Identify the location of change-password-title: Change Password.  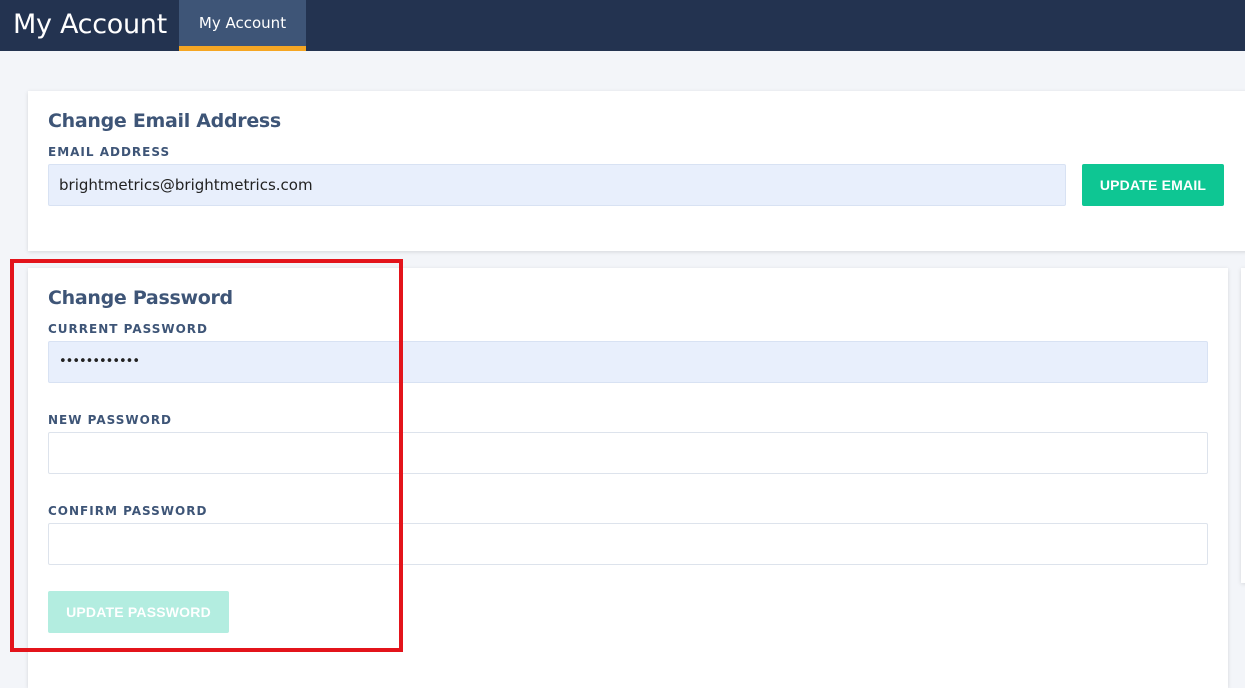
(140, 298).